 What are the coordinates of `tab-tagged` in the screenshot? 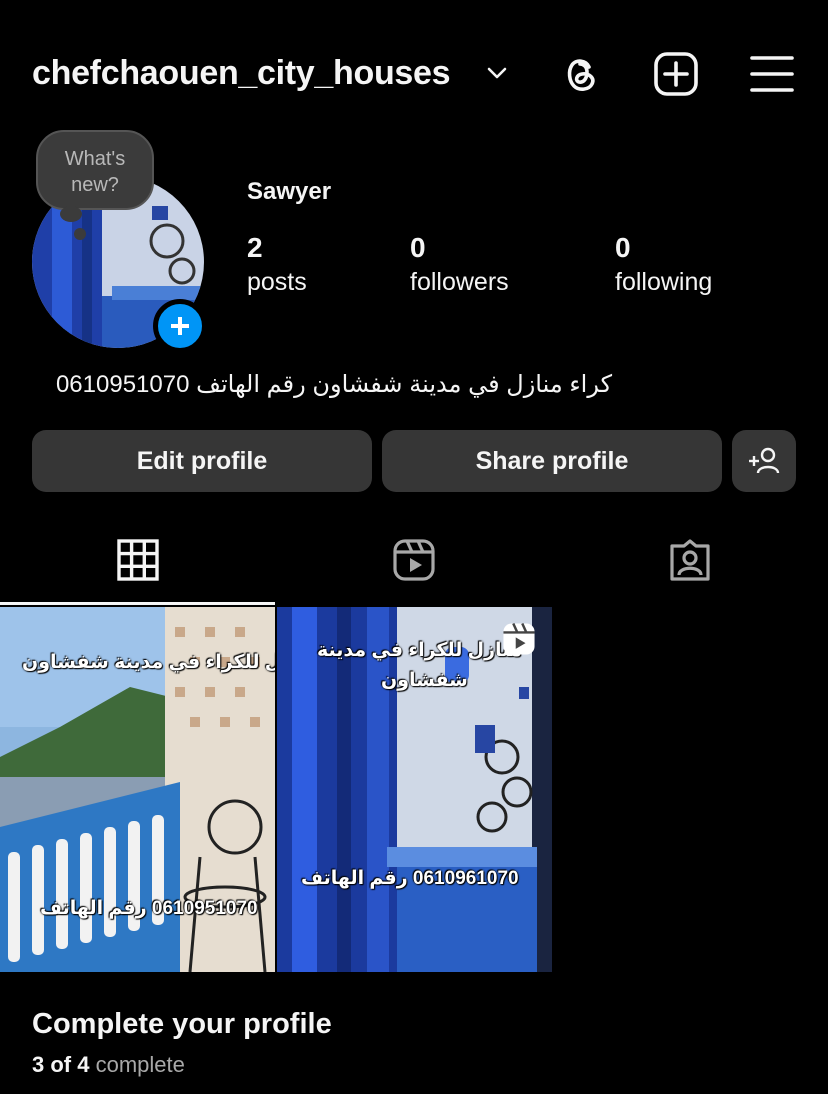 It's located at (690, 568).